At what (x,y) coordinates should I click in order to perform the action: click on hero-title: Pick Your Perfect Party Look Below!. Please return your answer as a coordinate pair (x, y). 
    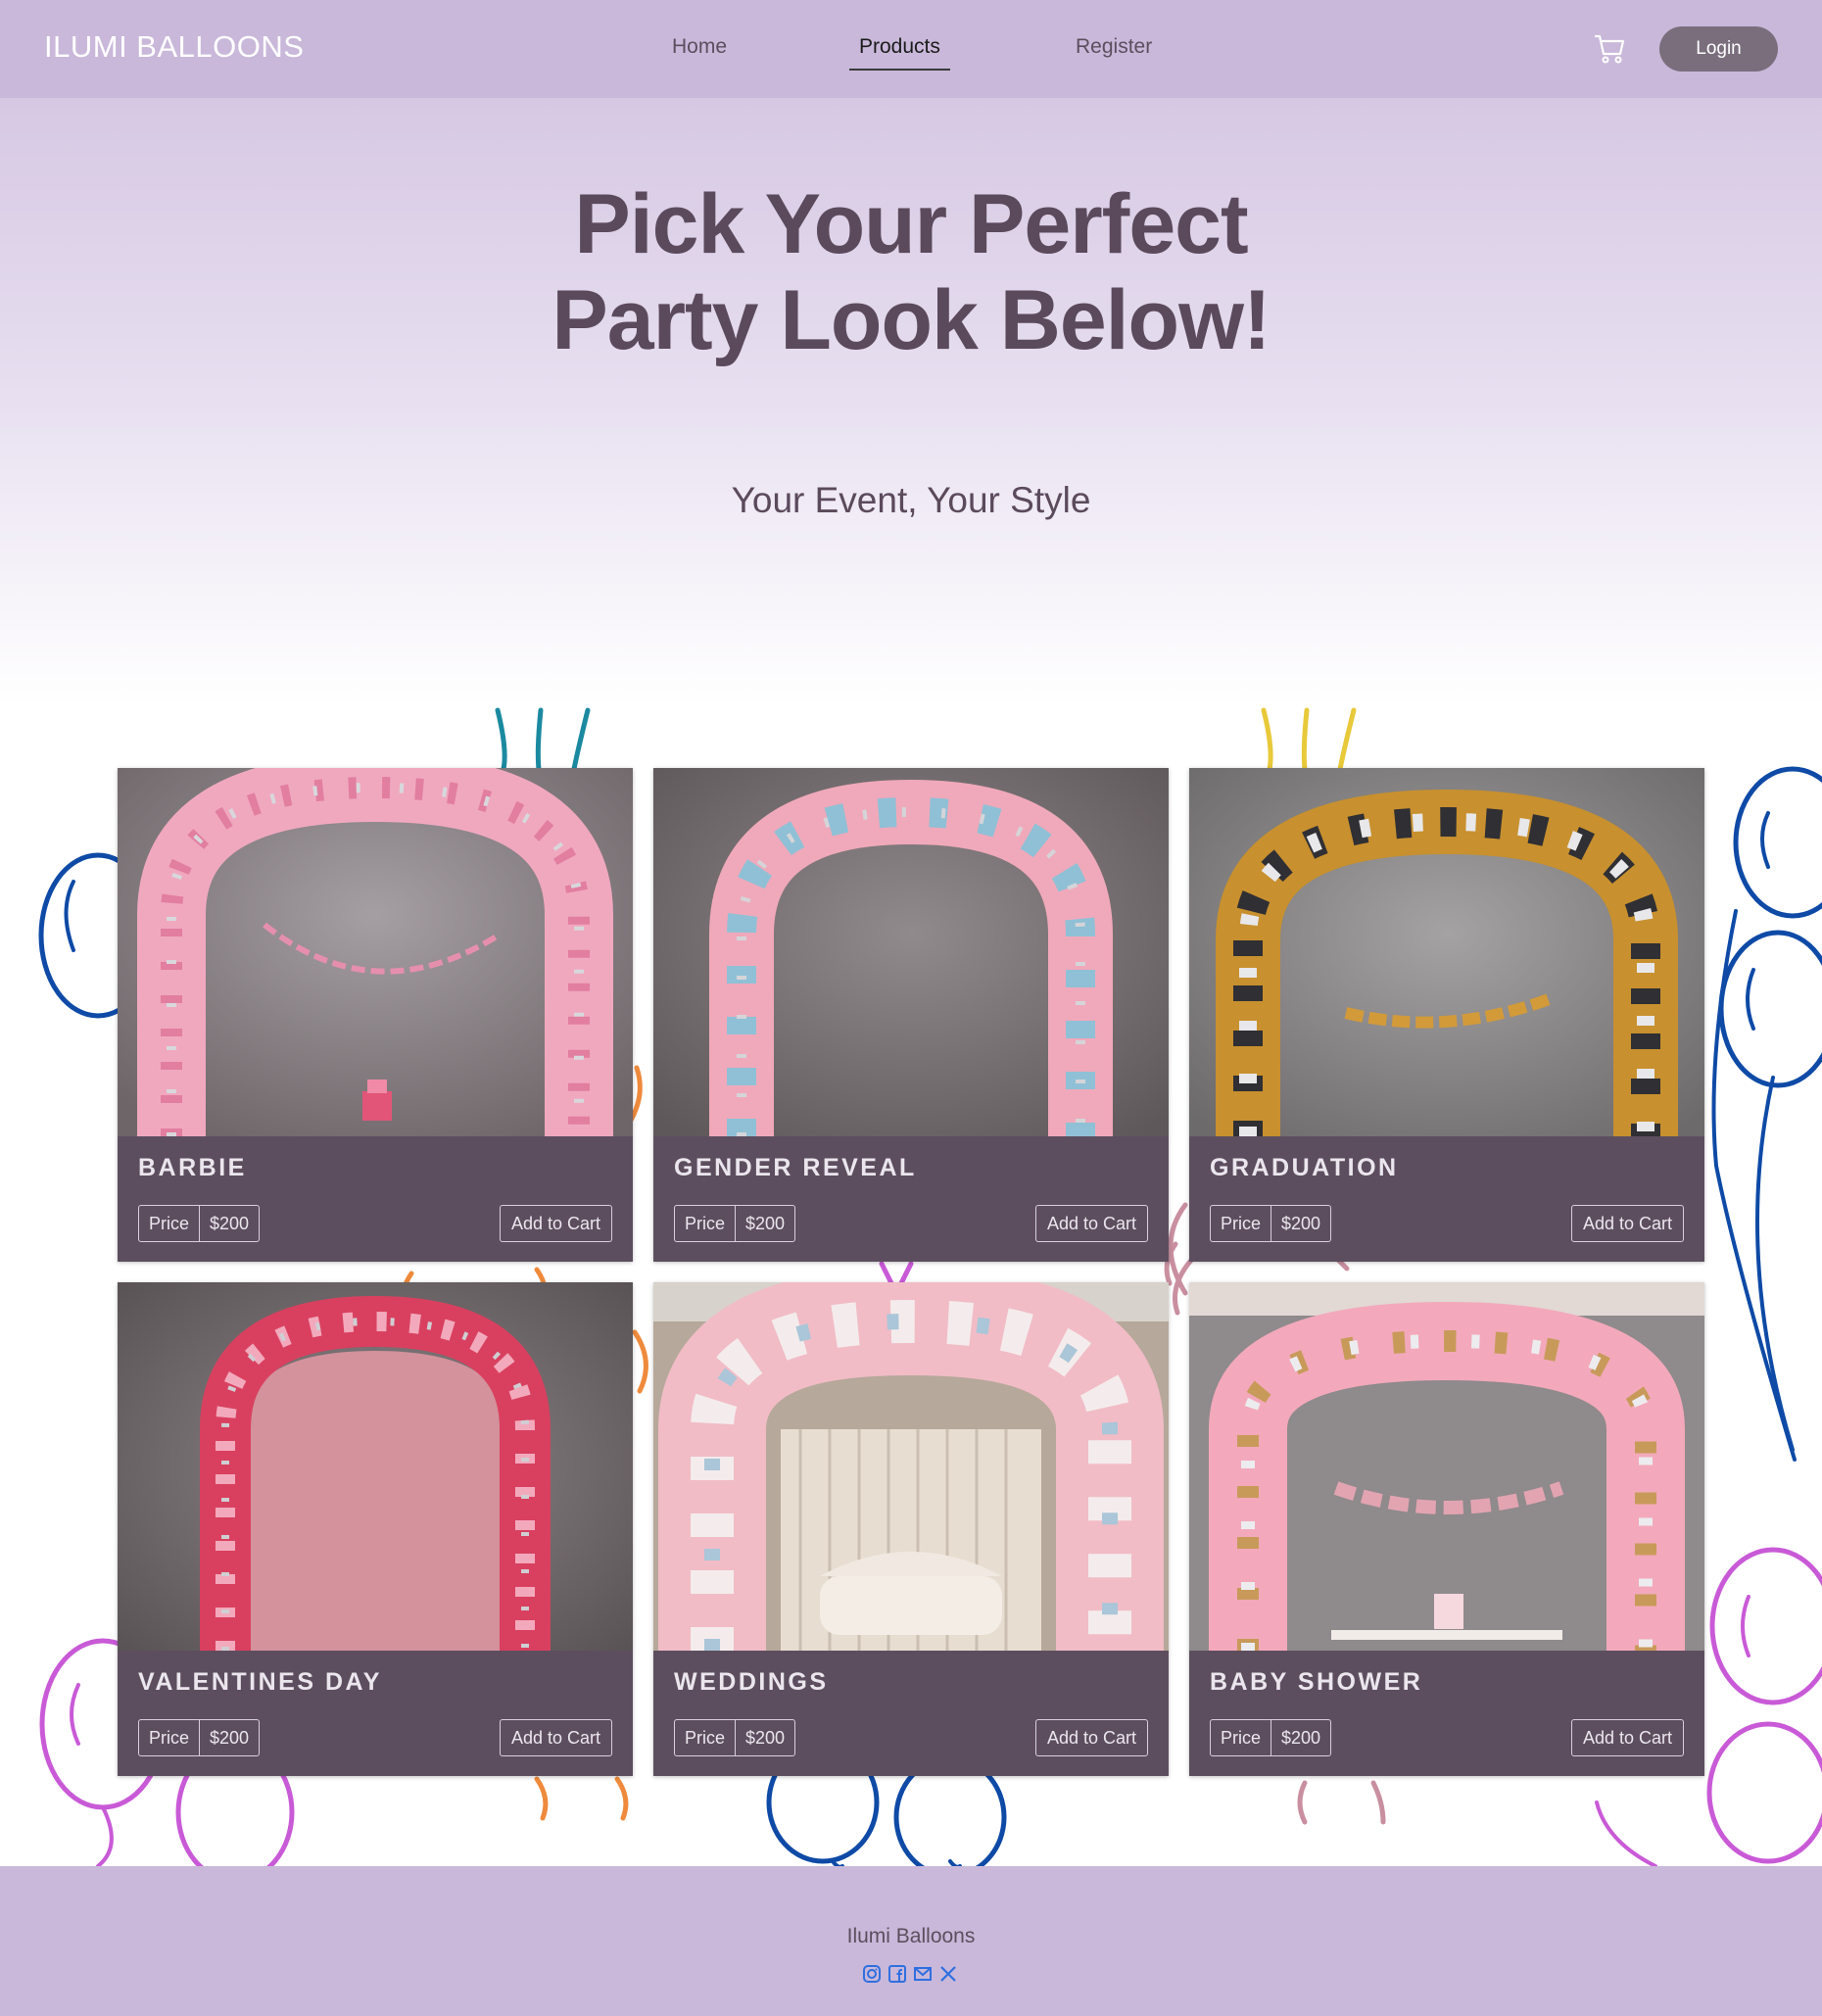
    Looking at the image, I should click on (911, 272).